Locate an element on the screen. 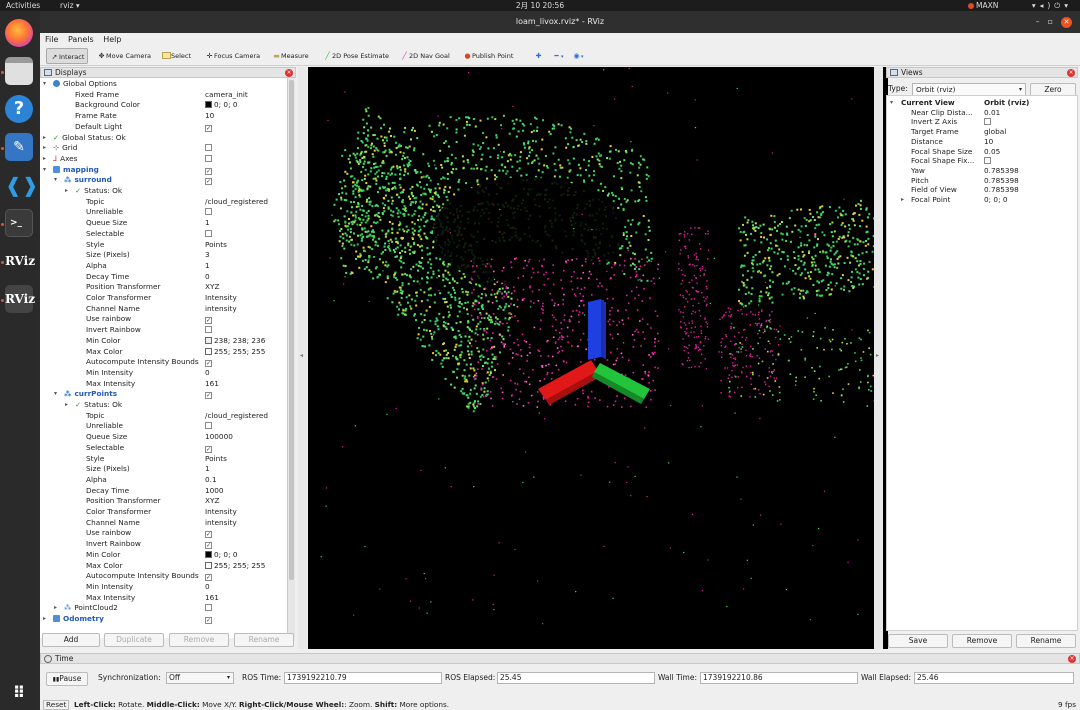  display-row: Queue Size 1 is located at coordinates (164, 223).